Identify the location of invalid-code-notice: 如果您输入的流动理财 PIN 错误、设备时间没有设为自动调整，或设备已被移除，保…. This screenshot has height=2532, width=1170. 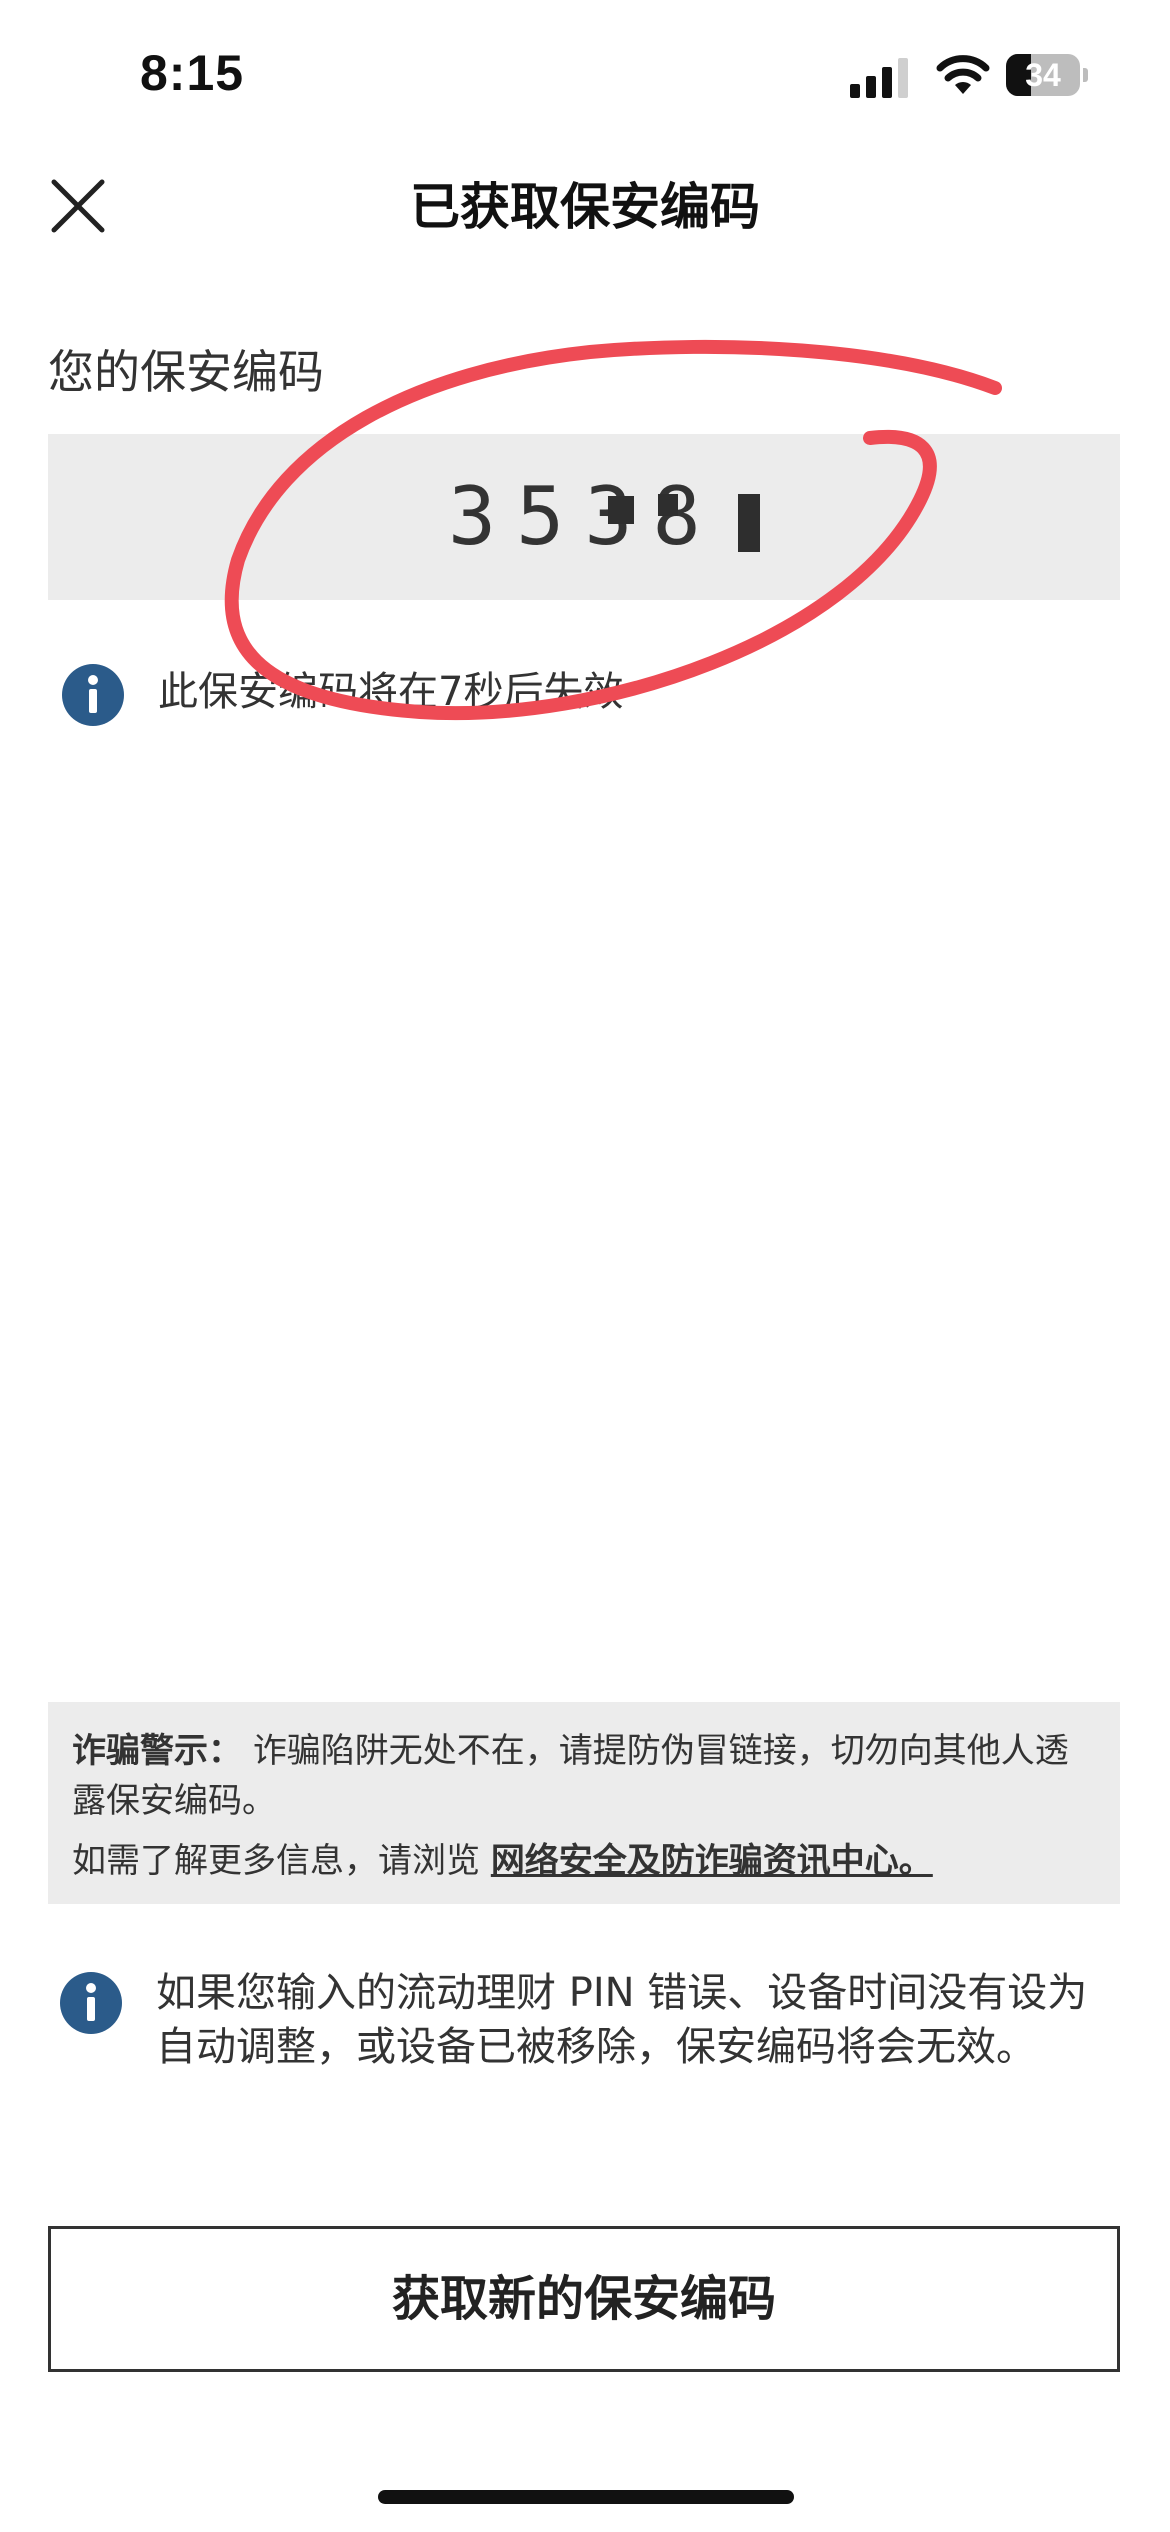
(622, 2020).